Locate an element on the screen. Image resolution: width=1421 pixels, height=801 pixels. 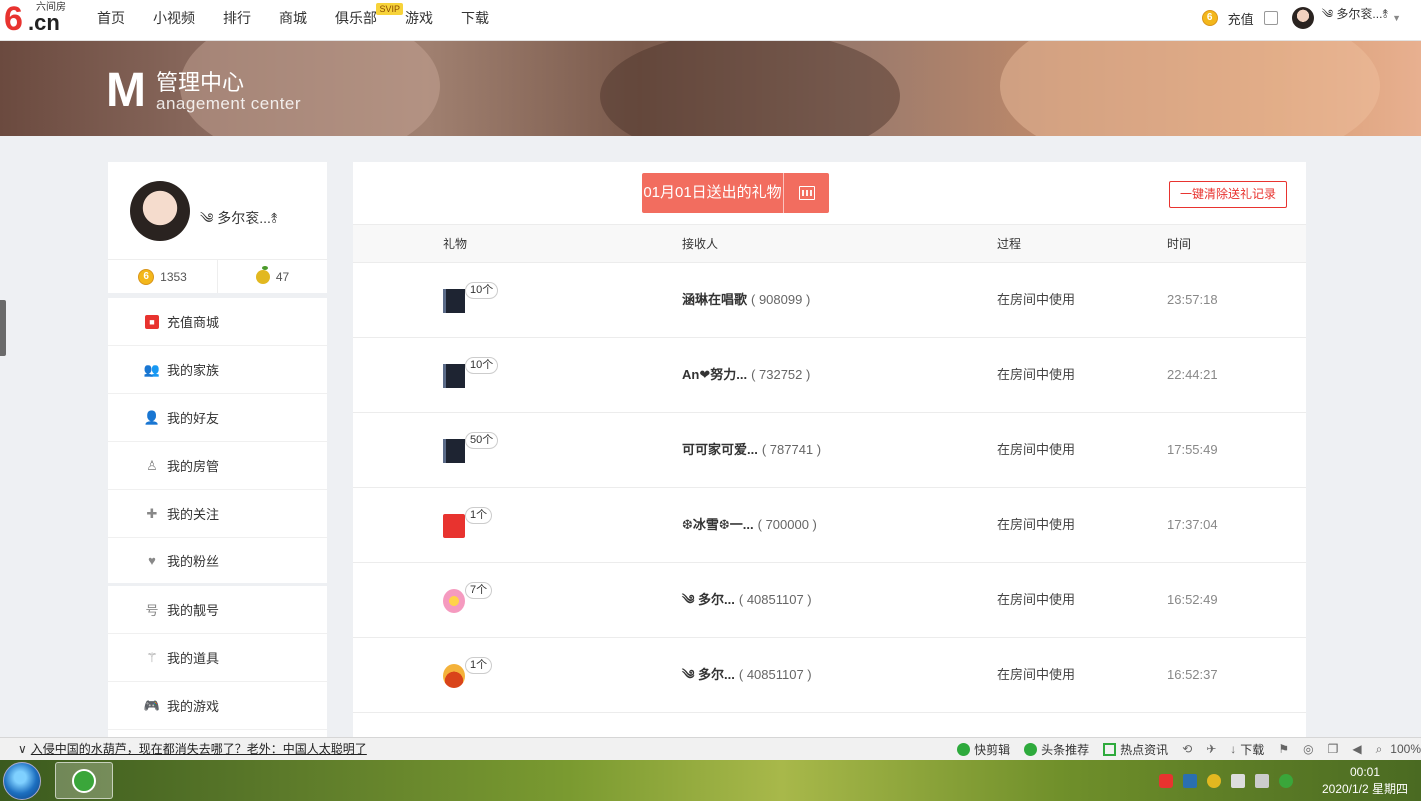
banner-blur-shape is located at coordinates (750, 88).